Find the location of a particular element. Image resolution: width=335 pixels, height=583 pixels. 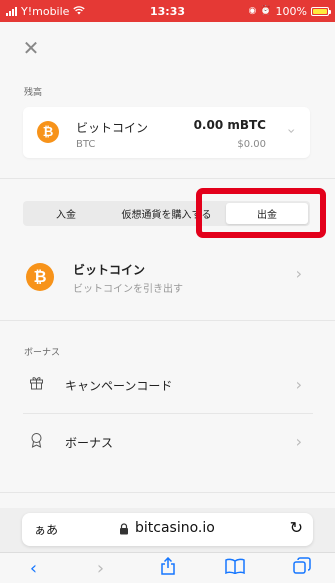

back-icon: ‹ is located at coordinates (34, 568).